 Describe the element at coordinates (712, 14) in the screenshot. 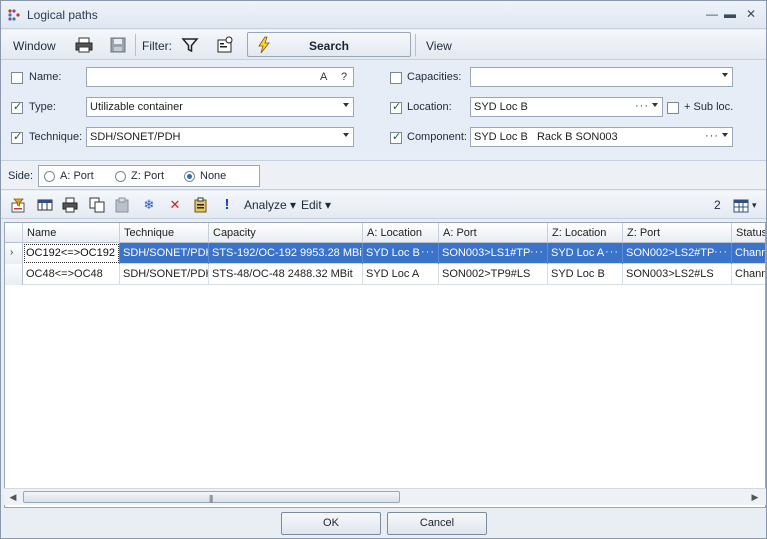

I see `minimize-icon: —` at that location.